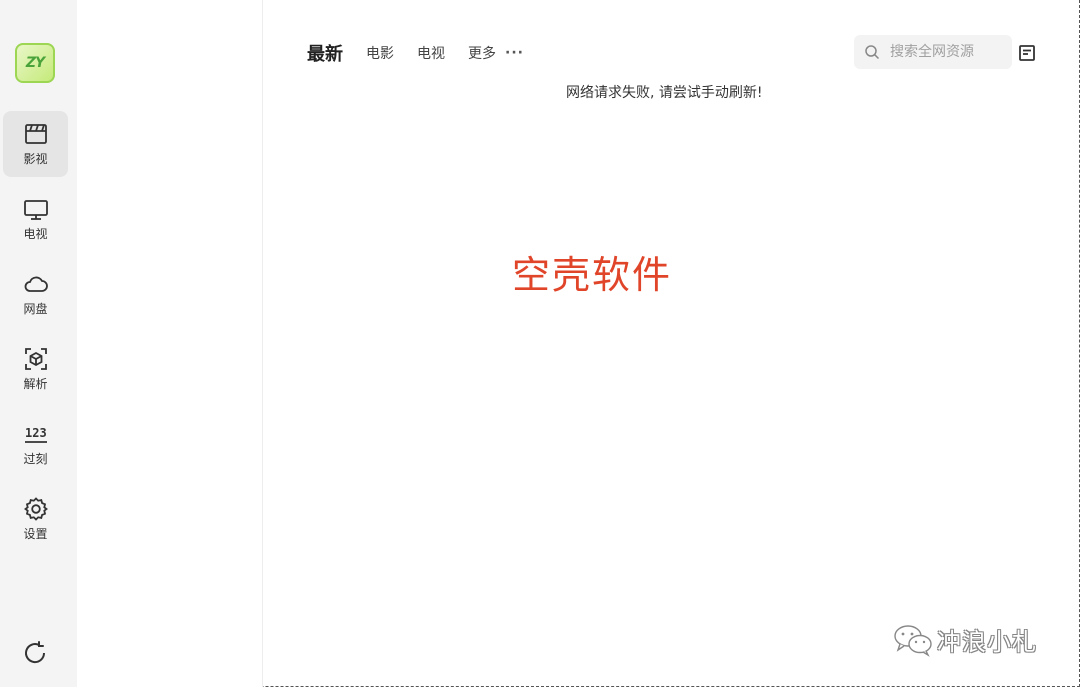 The width and height of the screenshot is (1080, 687). I want to click on sidebar-item-label: 电视, so click(35, 234).